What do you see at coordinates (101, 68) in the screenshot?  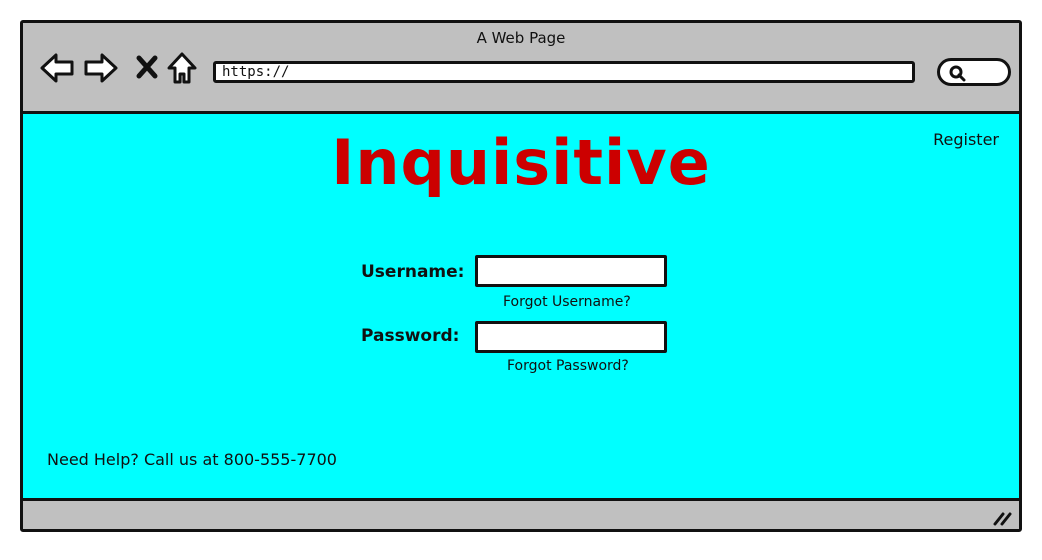 I see `forward-arrow-icon` at bounding box center [101, 68].